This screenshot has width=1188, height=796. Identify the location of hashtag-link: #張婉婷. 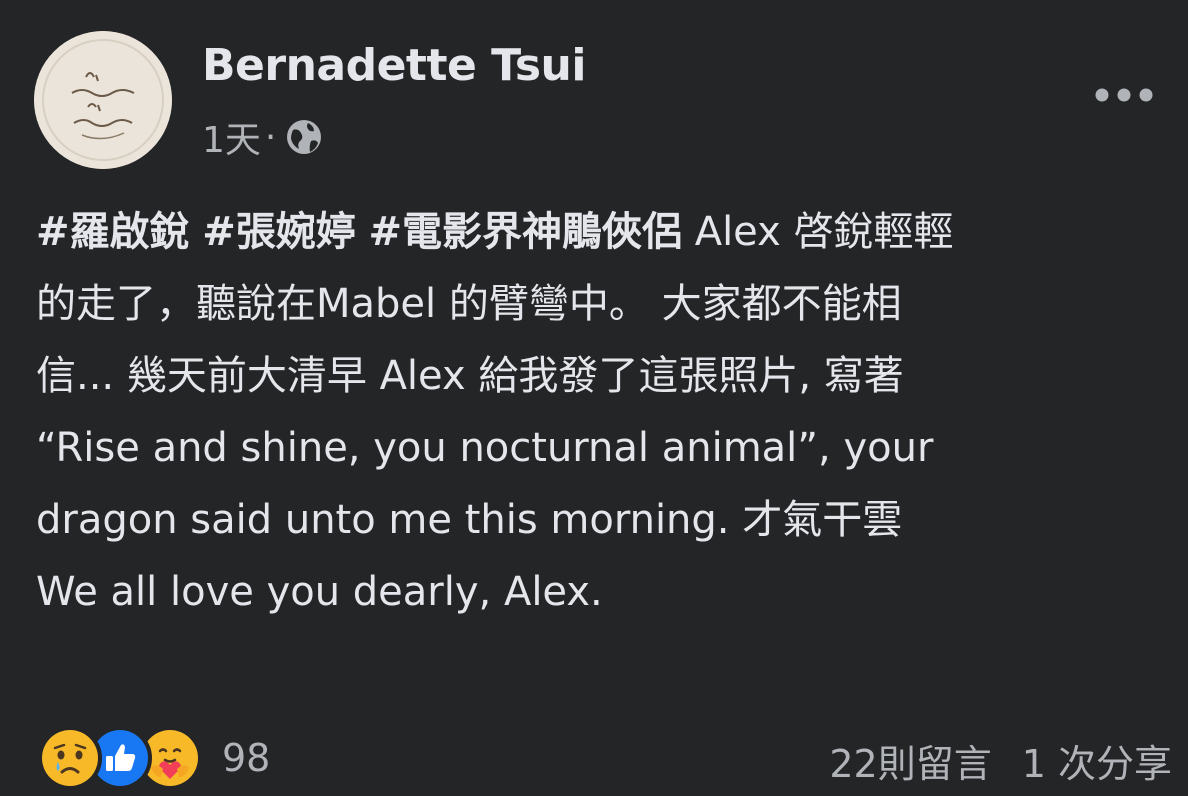
(279, 232).